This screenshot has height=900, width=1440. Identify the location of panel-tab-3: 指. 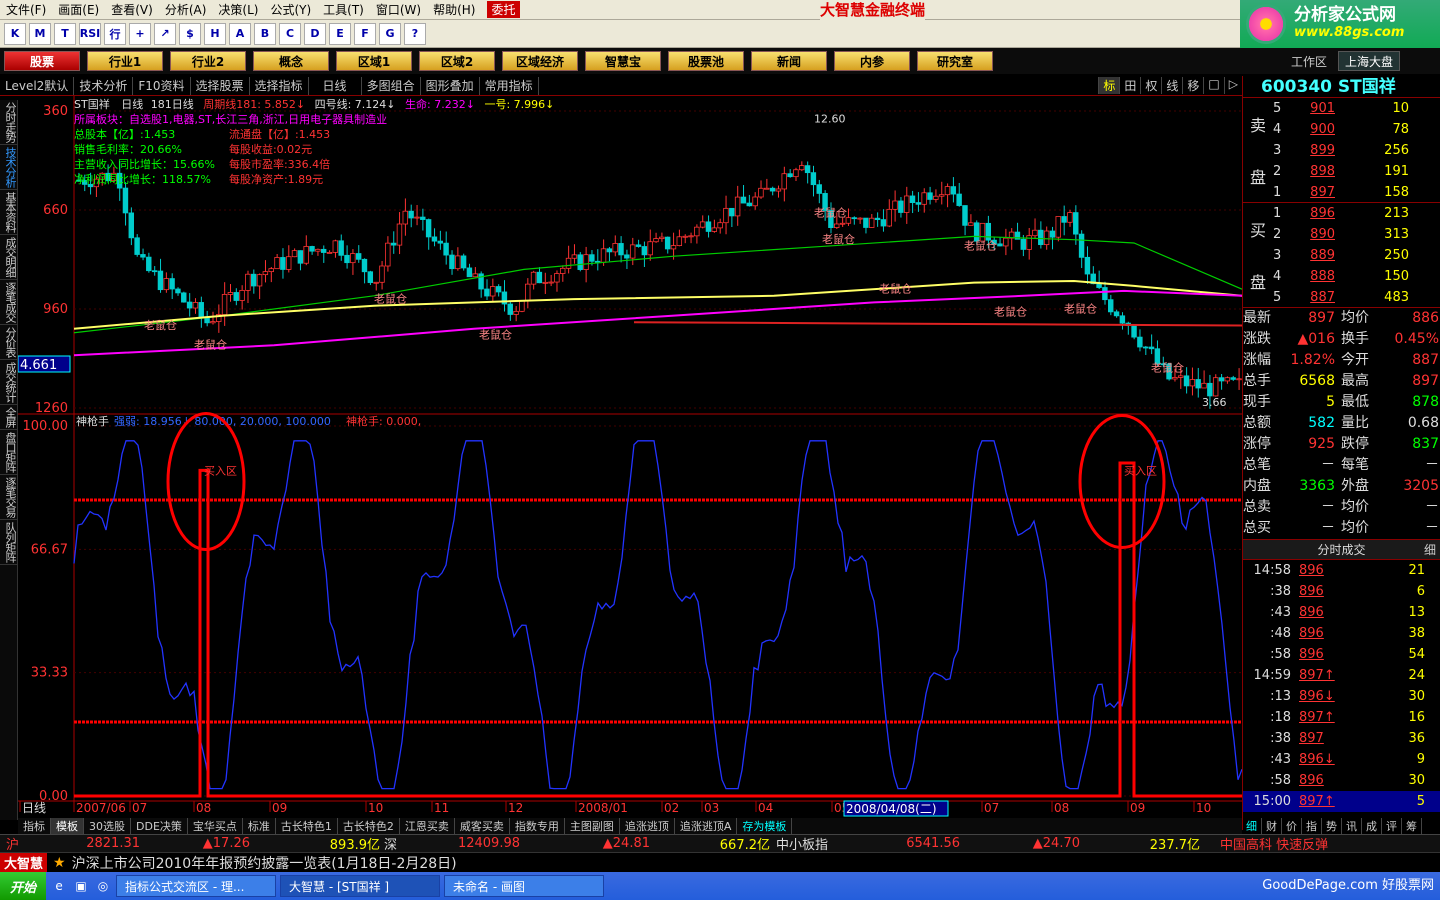
(1312, 826).